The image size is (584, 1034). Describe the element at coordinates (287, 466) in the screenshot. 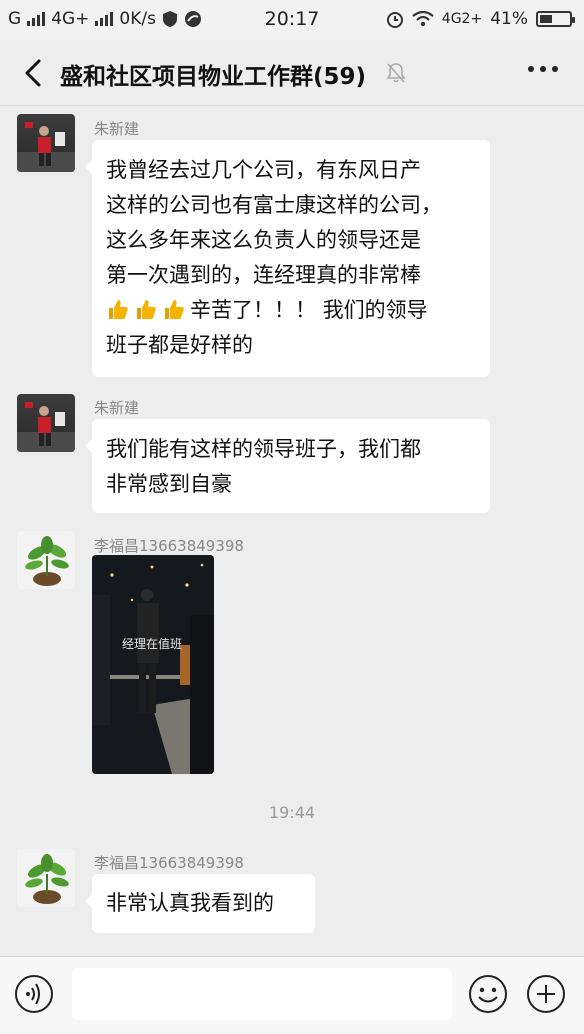

I see `message-bubble: 我们能有这样的领导班子，我们都 非常感到自豪` at that location.